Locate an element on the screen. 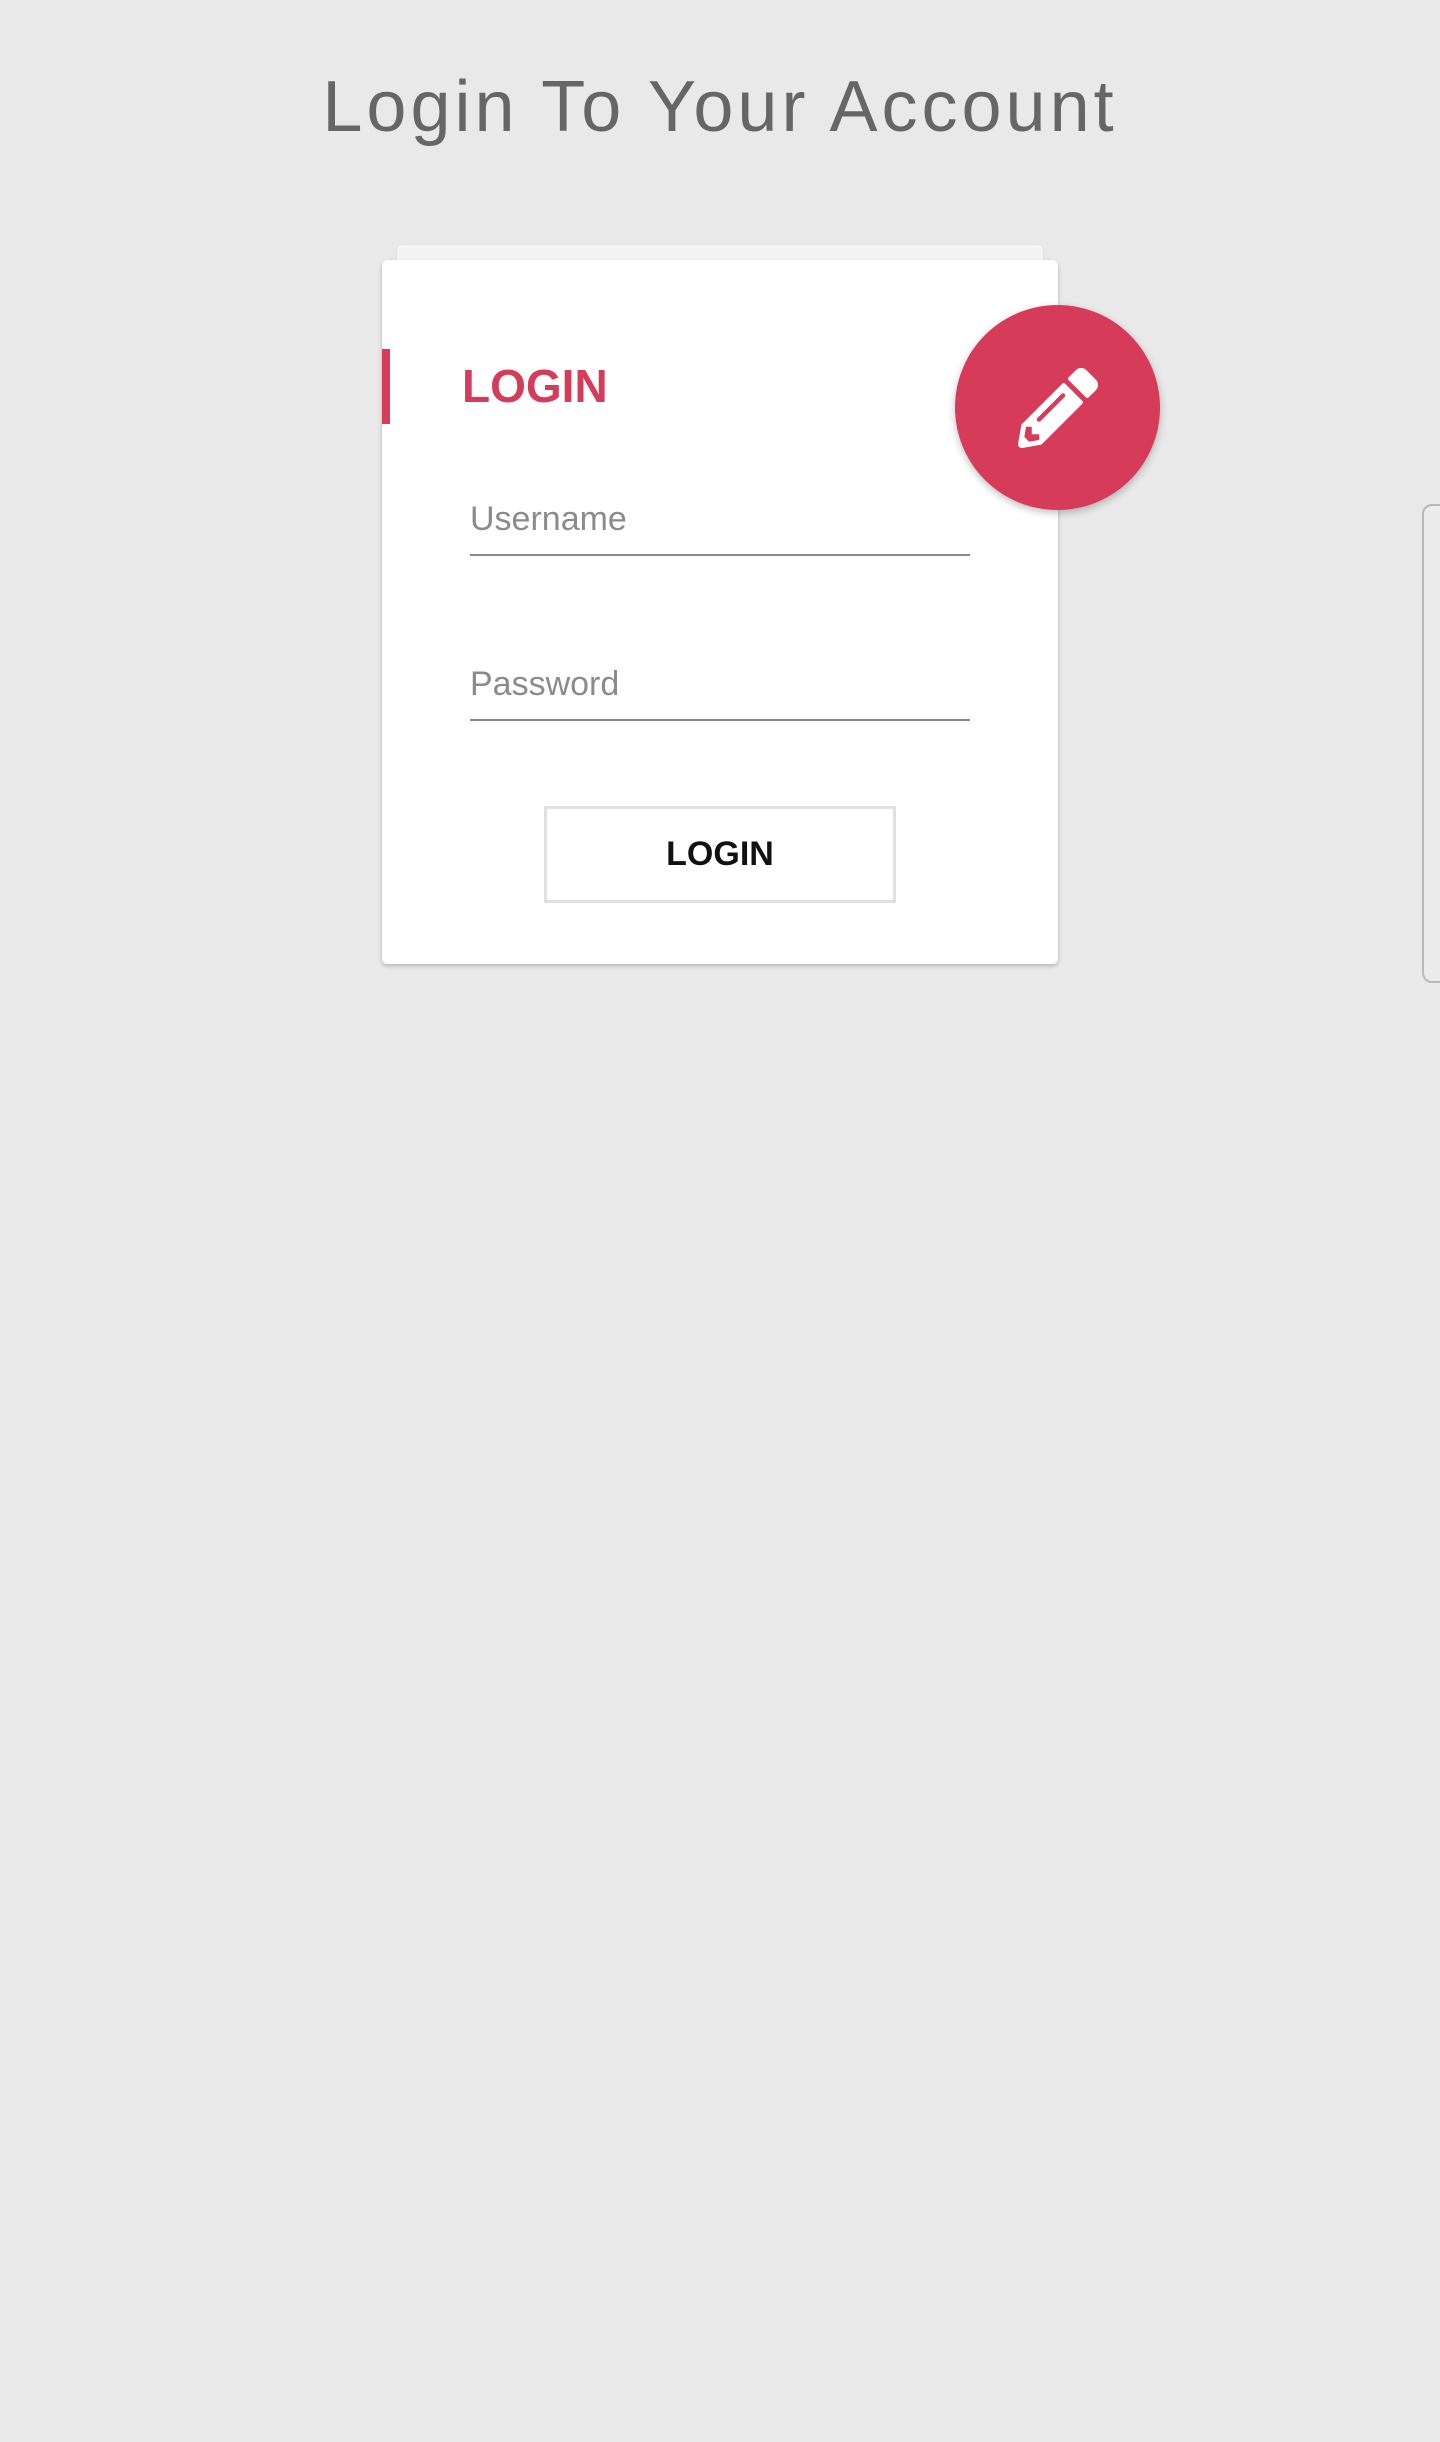  username-field is located at coordinates (720, 520).